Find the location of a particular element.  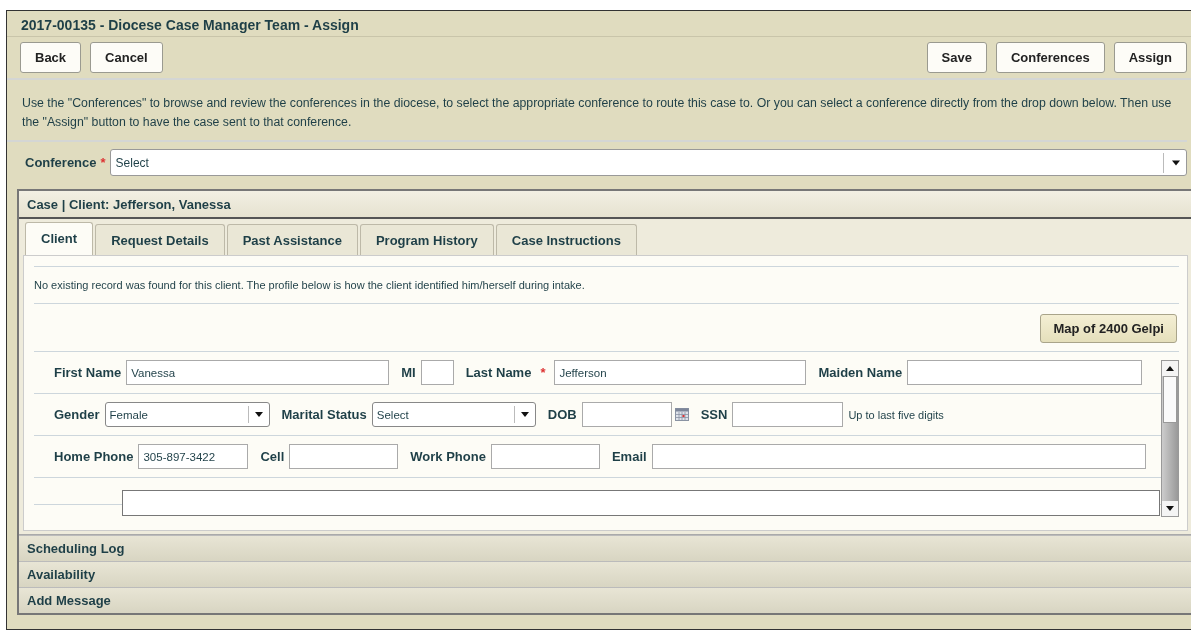

toolbar-button: Save is located at coordinates (956, 57).